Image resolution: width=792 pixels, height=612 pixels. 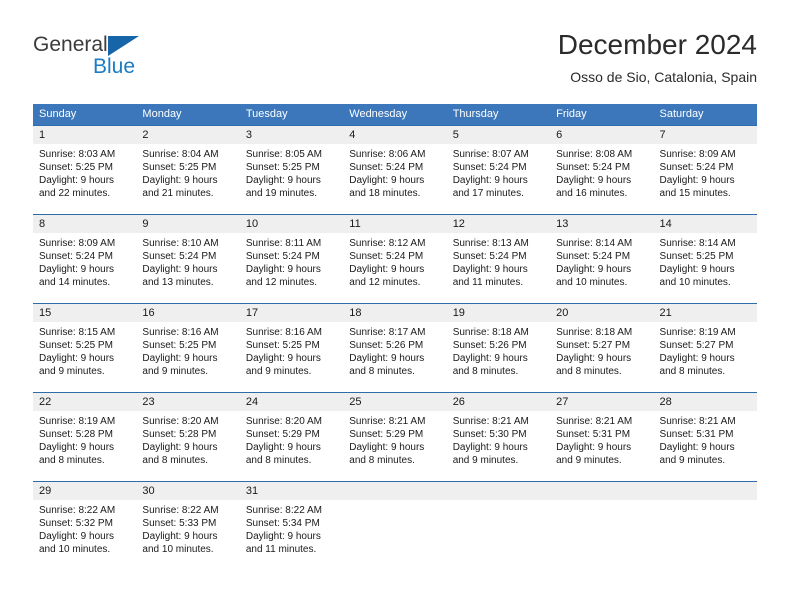 What do you see at coordinates (282, 523) in the screenshot?
I see `sunset-text: Sunset: 5:34 PM` at bounding box center [282, 523].